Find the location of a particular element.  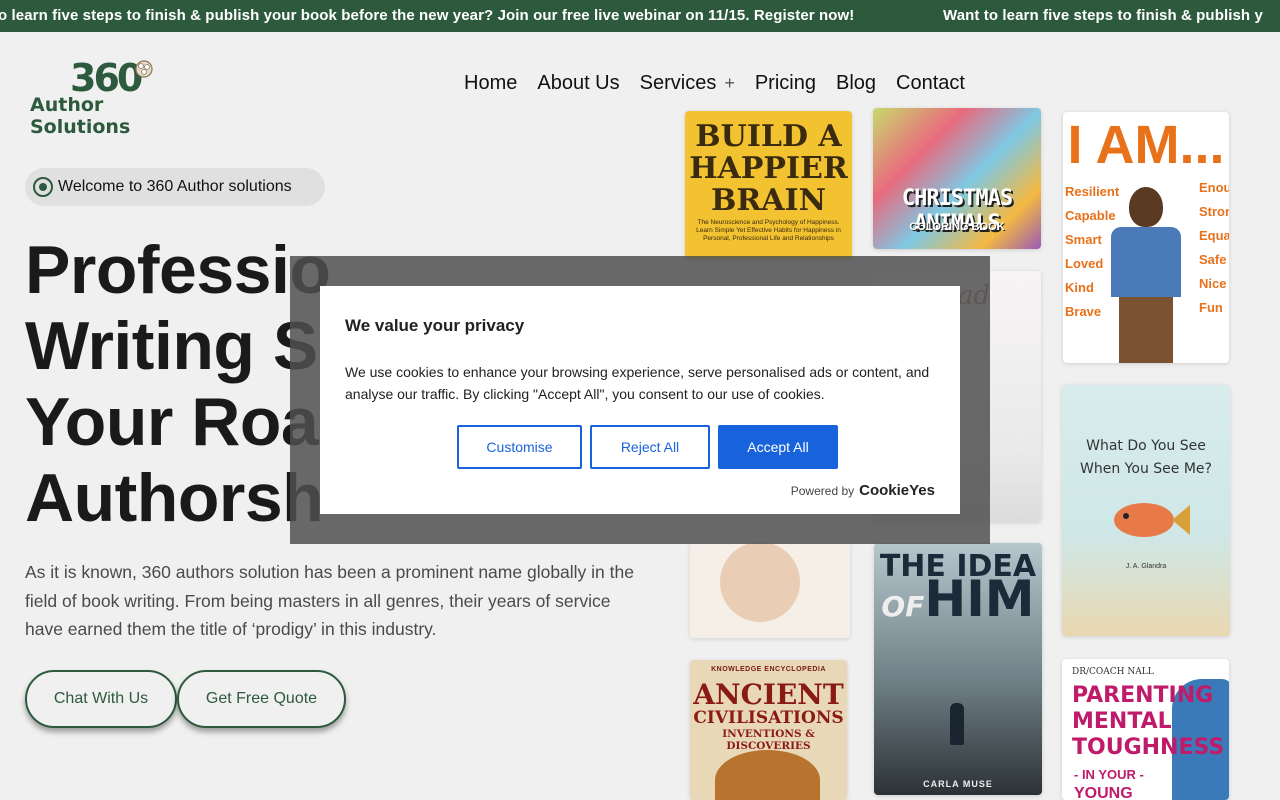

site-logo: 360 Author Solutions is located at coordinates (113, 97).